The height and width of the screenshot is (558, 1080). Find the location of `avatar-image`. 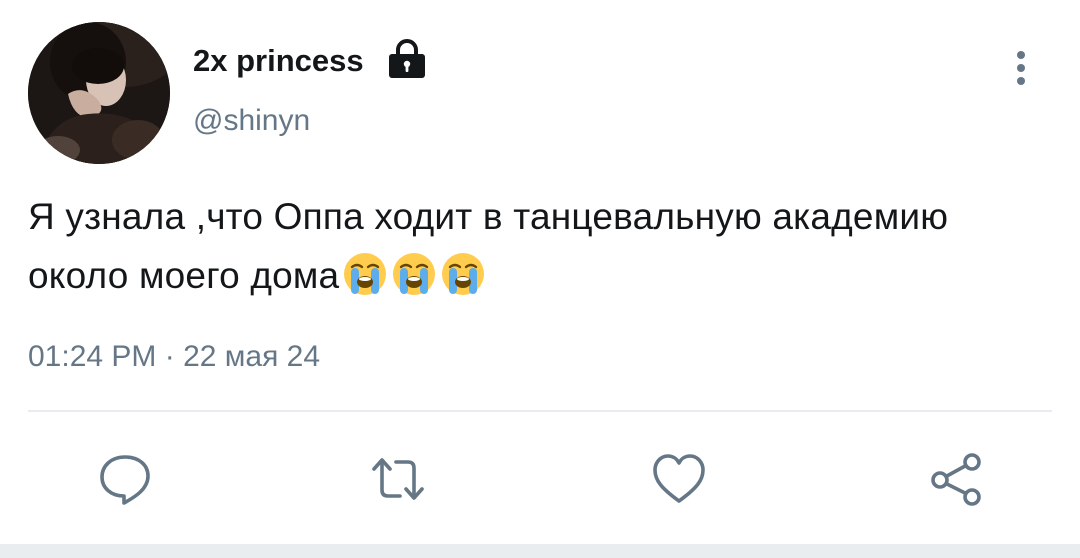

avatar-image is located at coordinates (99, 93).